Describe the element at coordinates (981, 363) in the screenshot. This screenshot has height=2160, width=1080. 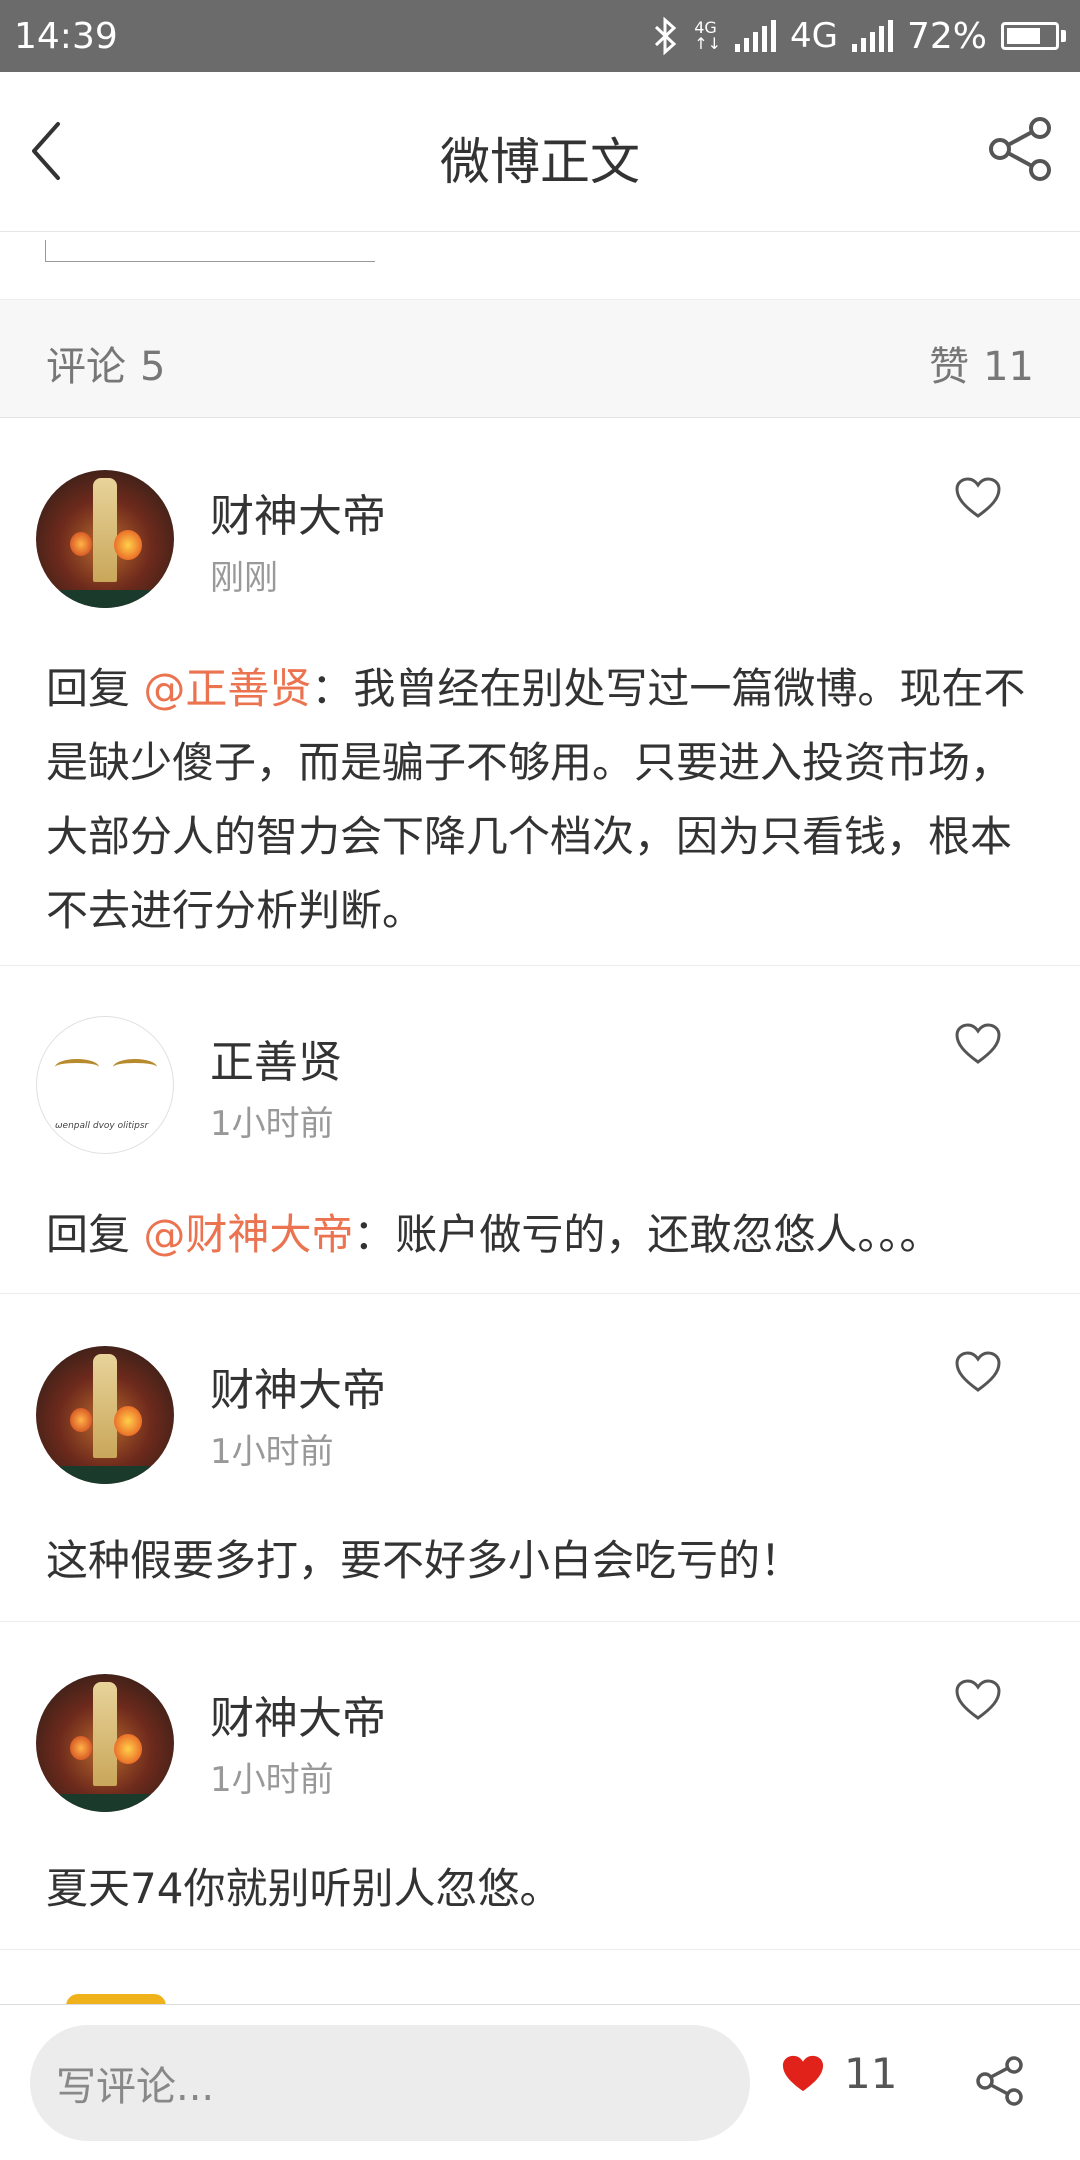
I see `likes-tab: 赞 11` at that location.